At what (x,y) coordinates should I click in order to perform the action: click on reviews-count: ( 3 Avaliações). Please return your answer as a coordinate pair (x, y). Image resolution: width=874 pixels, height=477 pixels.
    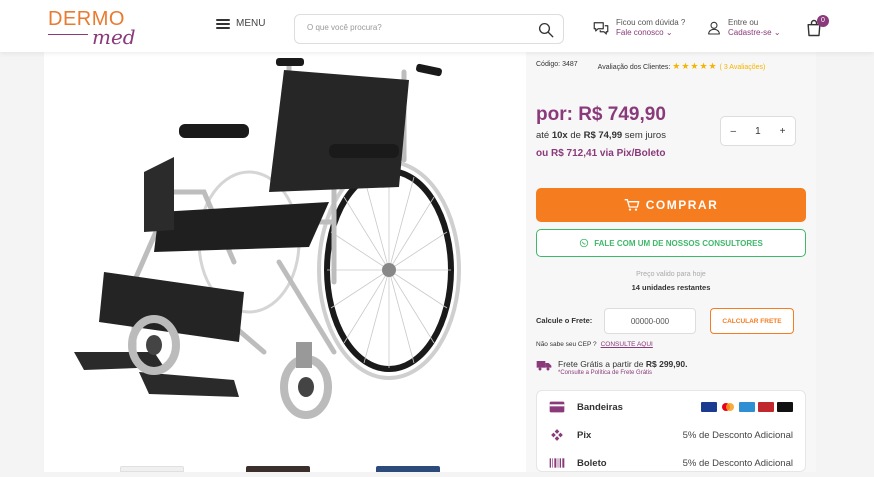
    Looking at the image, I should click on (743, 67).